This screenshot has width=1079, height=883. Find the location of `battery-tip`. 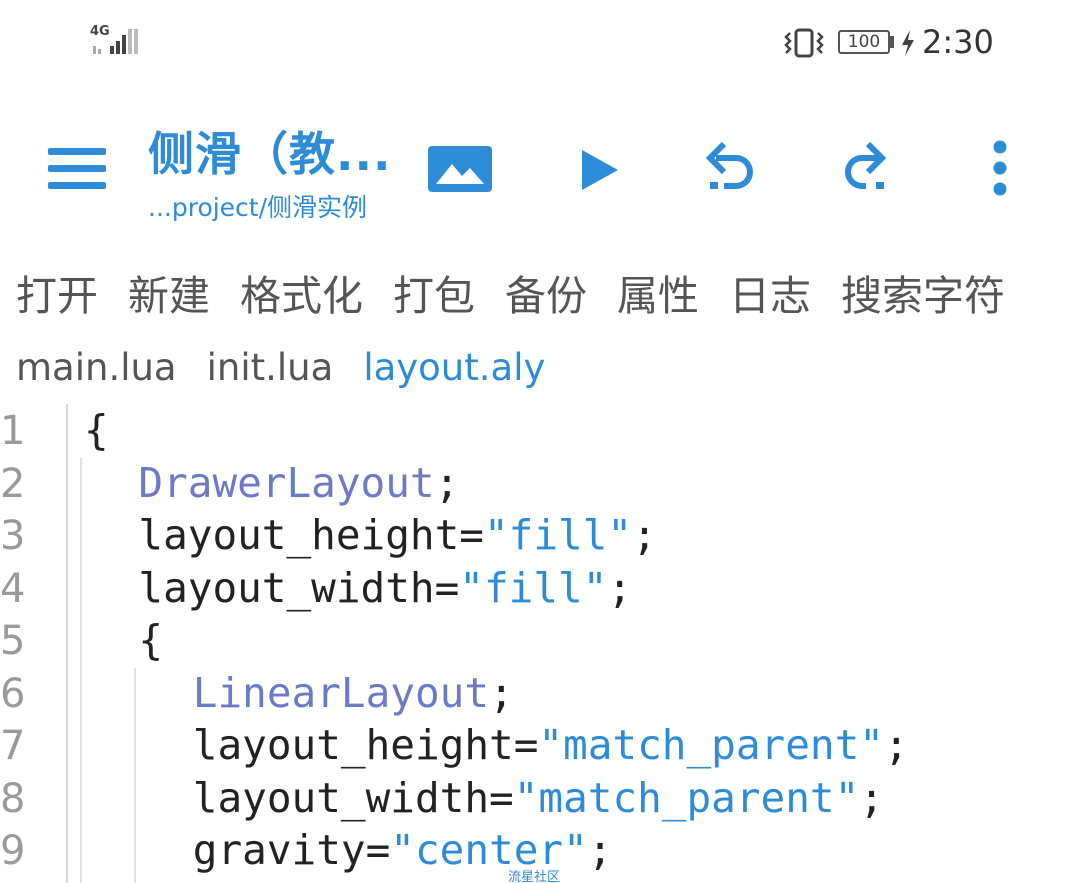

battery-tip is located at coordinates (892, 42).